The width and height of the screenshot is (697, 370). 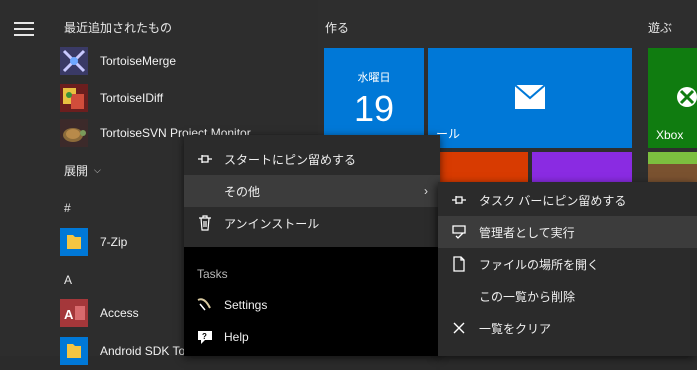 What do you see at coordinates (290, 159) in the screenshot?
I see `pin-to-start-label: スタートにピン留めする` at bounding box center [290, 159].